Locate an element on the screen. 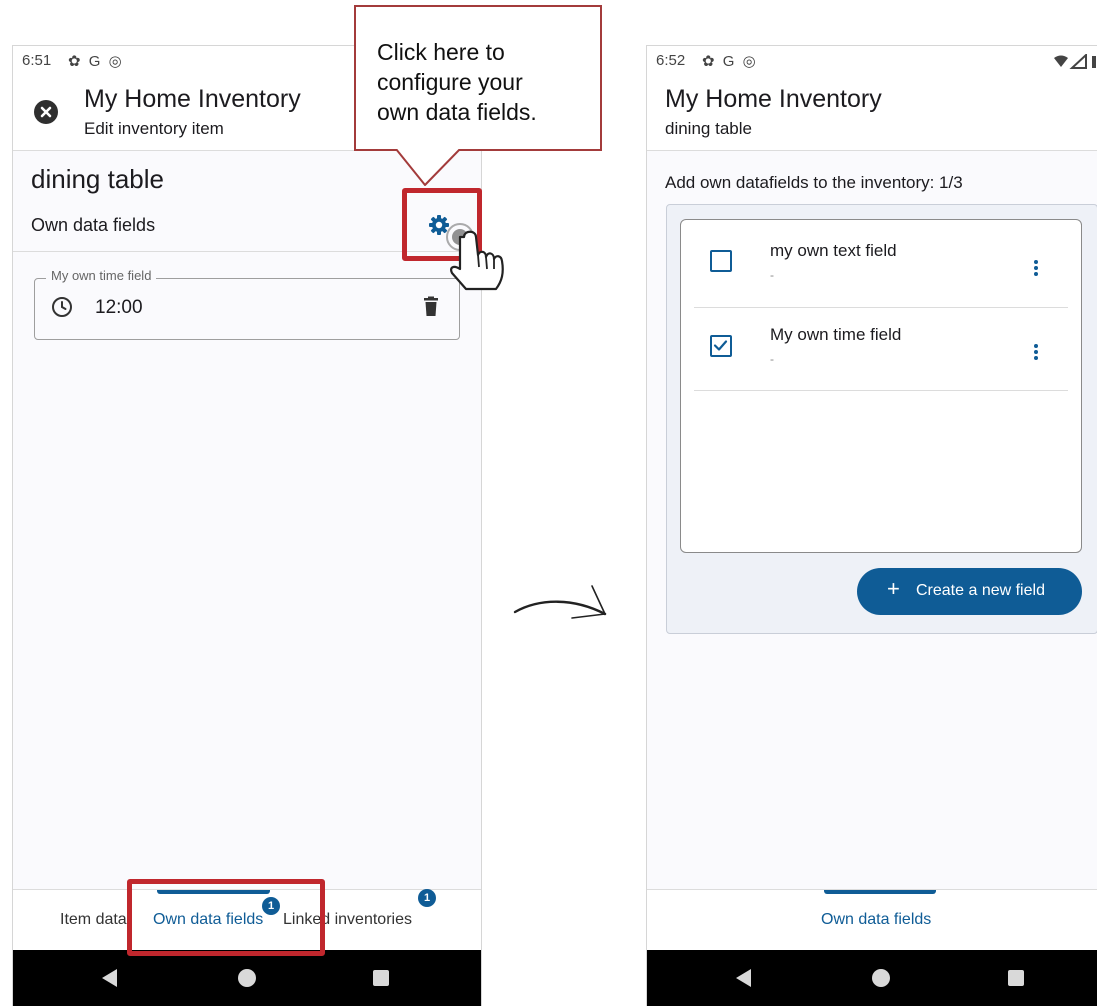 This screenshot has width=1097, height=1006. tab-own-data-fields: Own data fields is located at coordinates (876, 920).